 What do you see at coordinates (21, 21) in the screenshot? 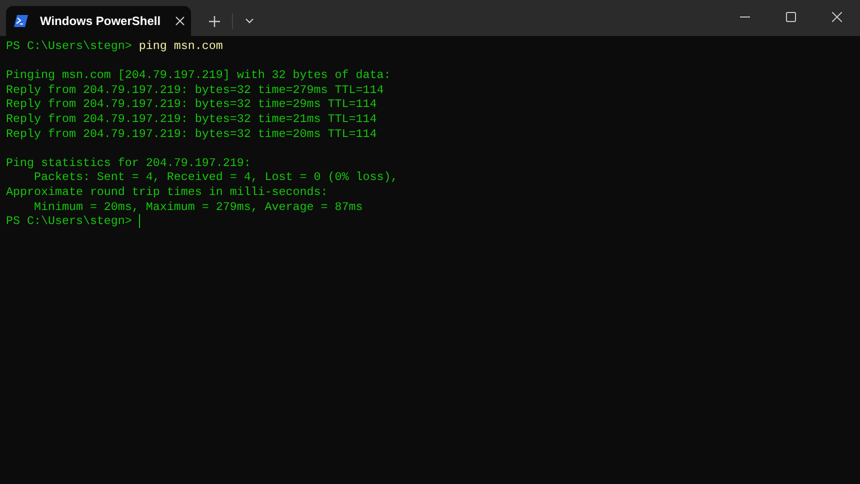
I see `powershell-icon` at bounding box center [21, 21].